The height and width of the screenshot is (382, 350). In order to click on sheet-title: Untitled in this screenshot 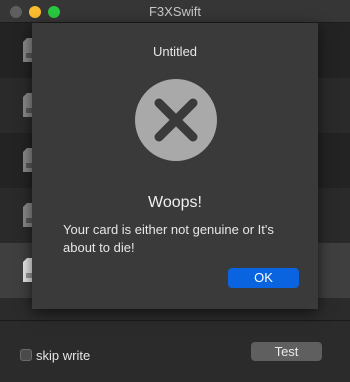, I will do `click(175, 51)`.